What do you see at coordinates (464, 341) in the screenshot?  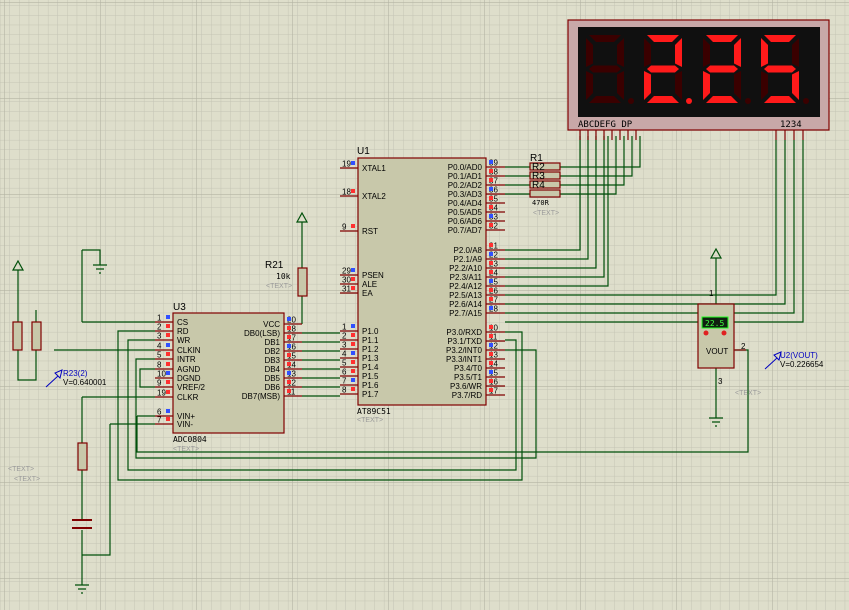 I see `pin-name: P3.1/TXD` at bounding box center [464, 341].